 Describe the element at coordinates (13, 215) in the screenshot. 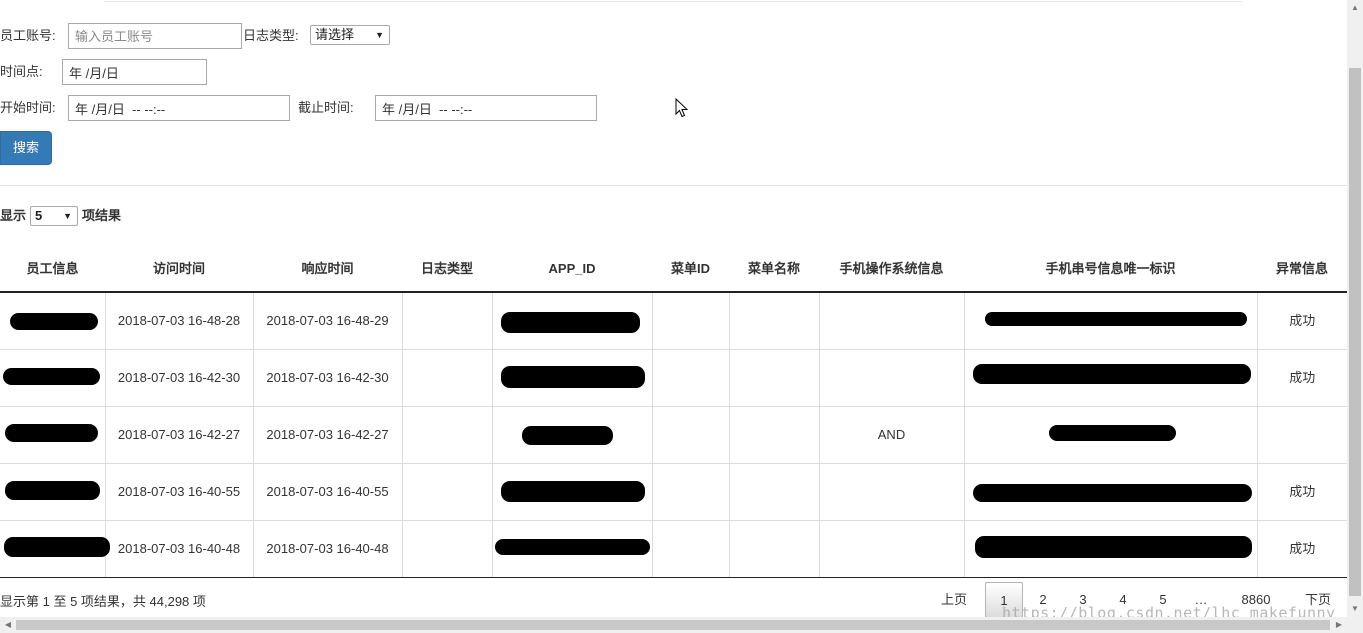

I see `length-prefix: 显示` at that location.